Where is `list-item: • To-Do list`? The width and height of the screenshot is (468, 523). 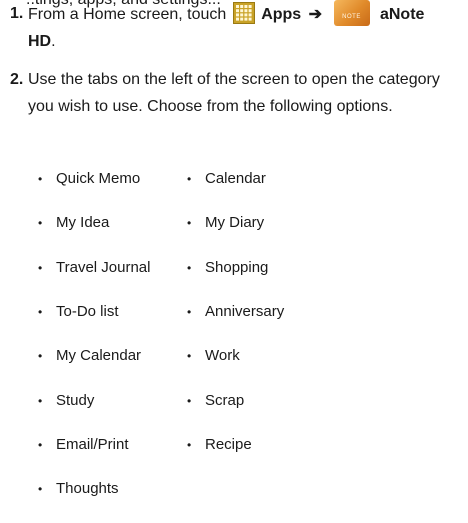 list-item: • To-Do list is located at coordinates (78, 311).